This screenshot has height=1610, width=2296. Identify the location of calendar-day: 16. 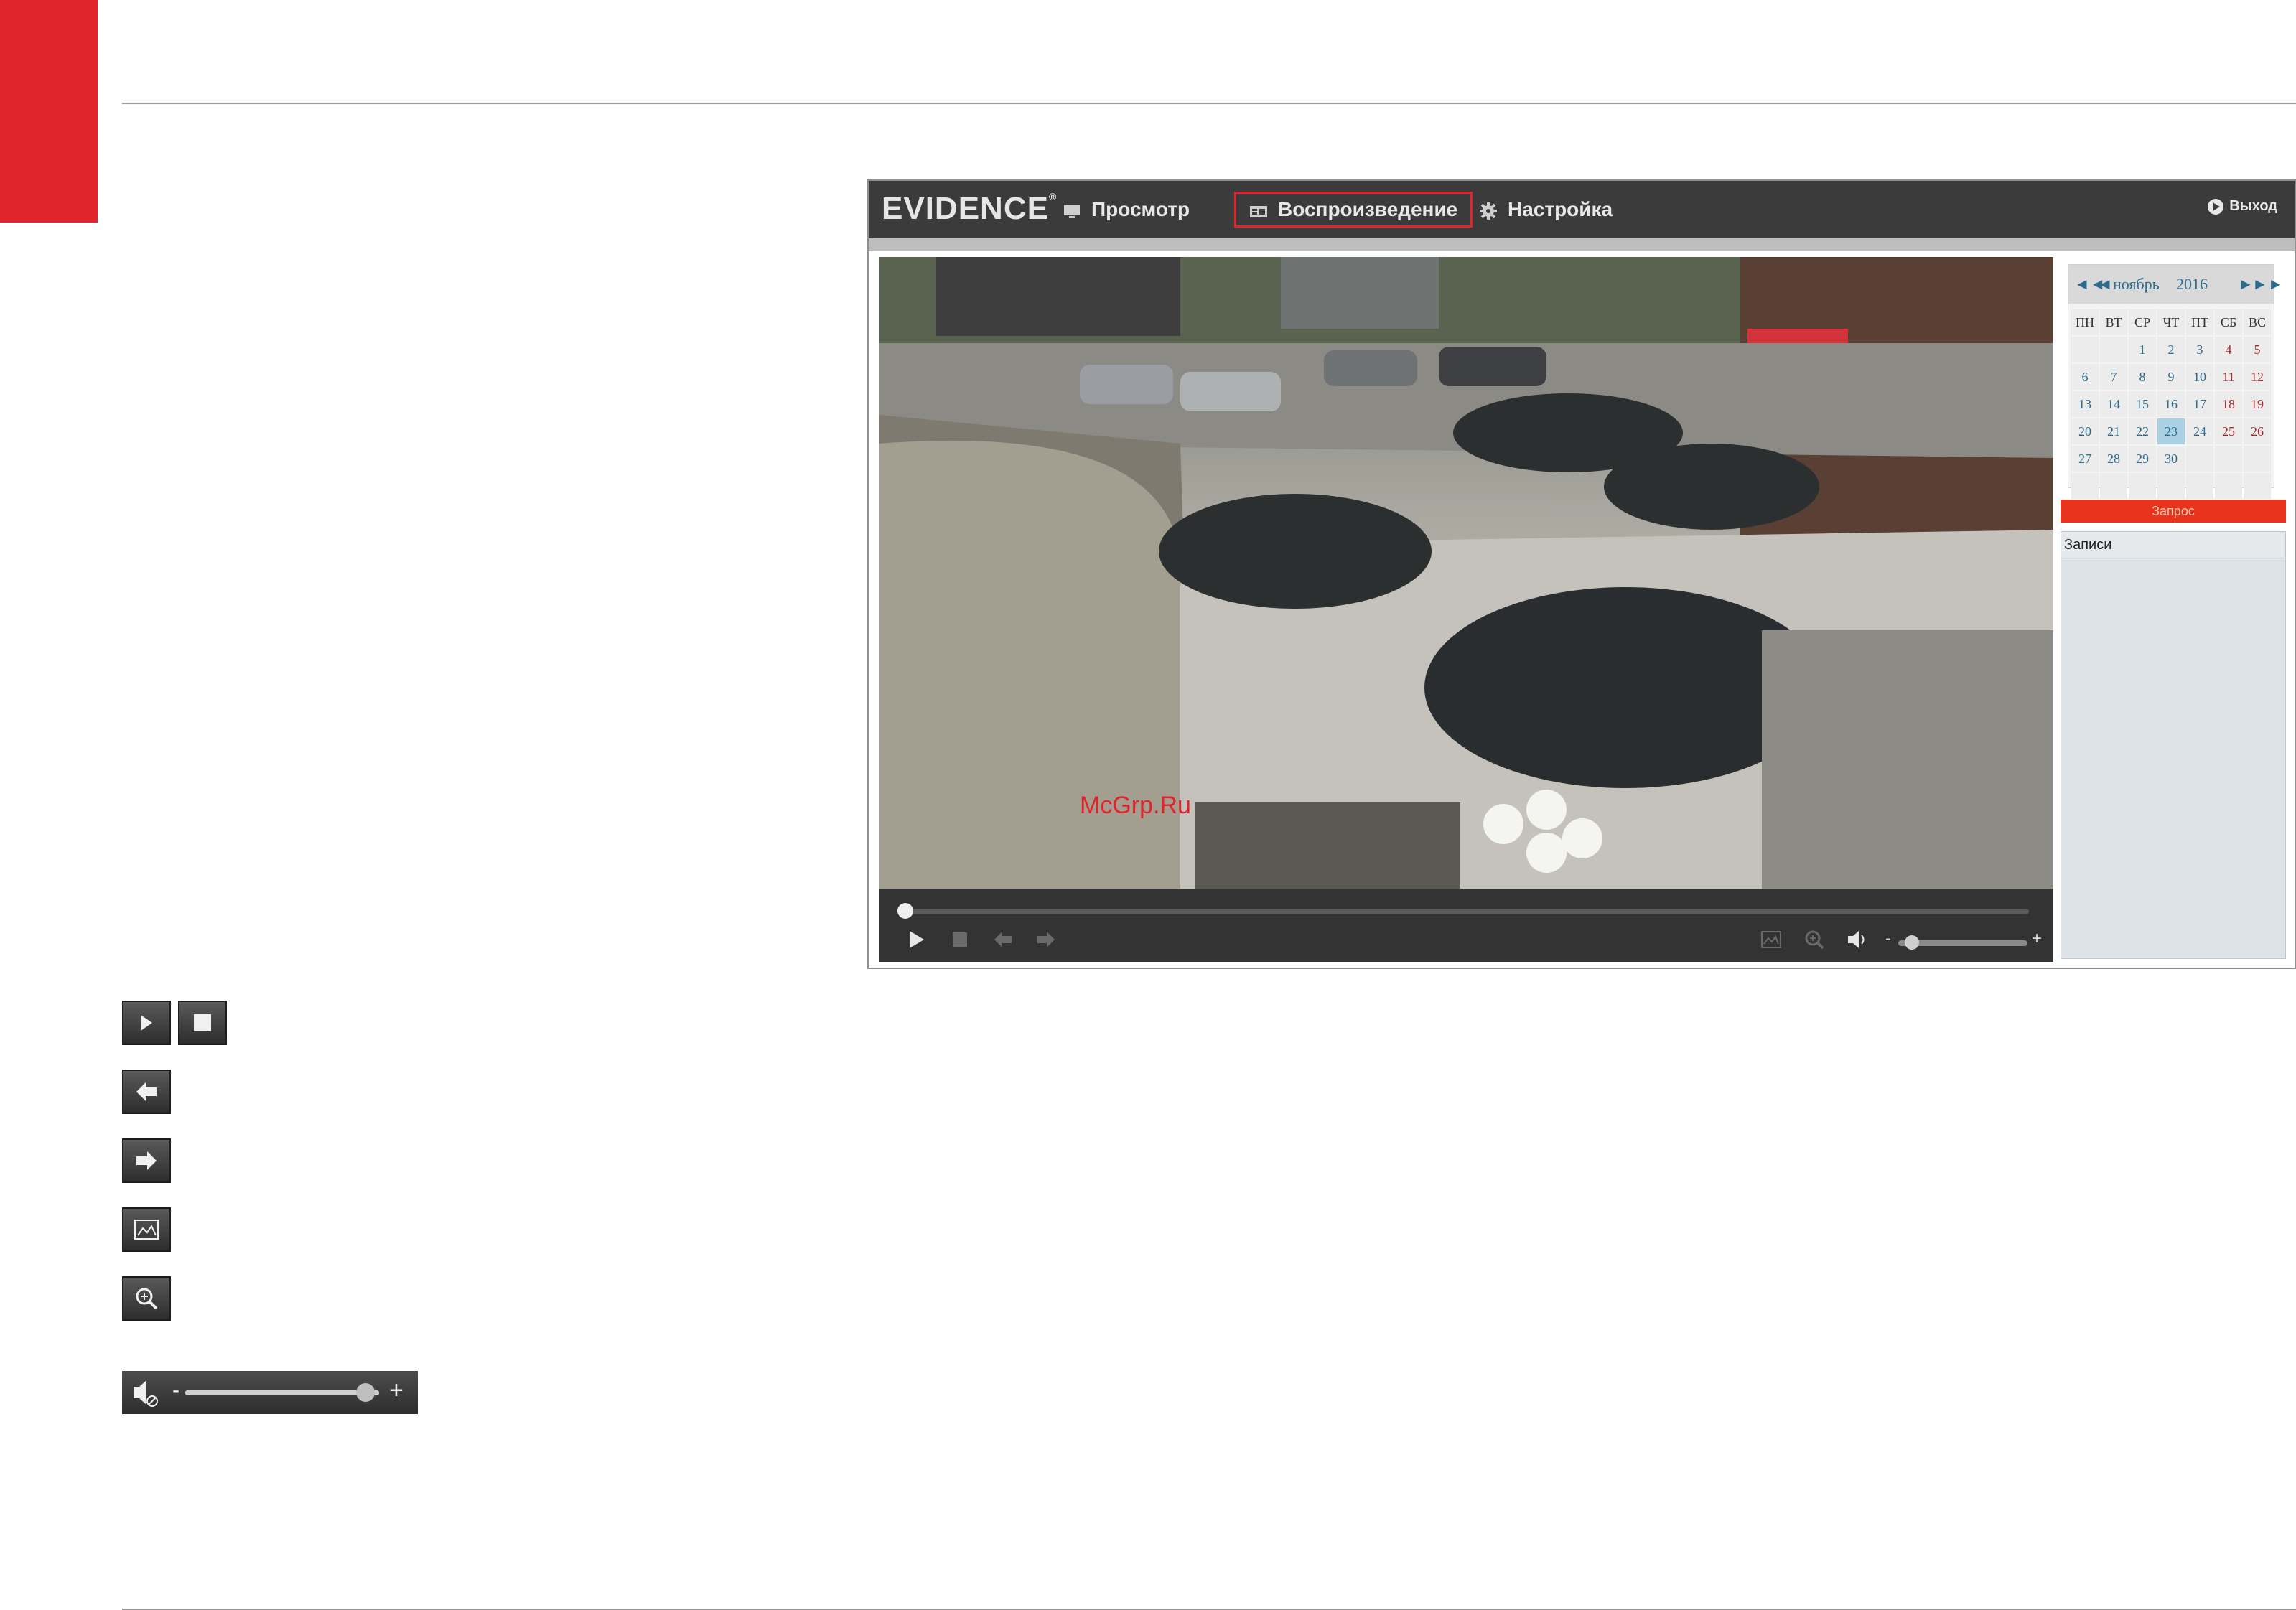
(2171, 404).